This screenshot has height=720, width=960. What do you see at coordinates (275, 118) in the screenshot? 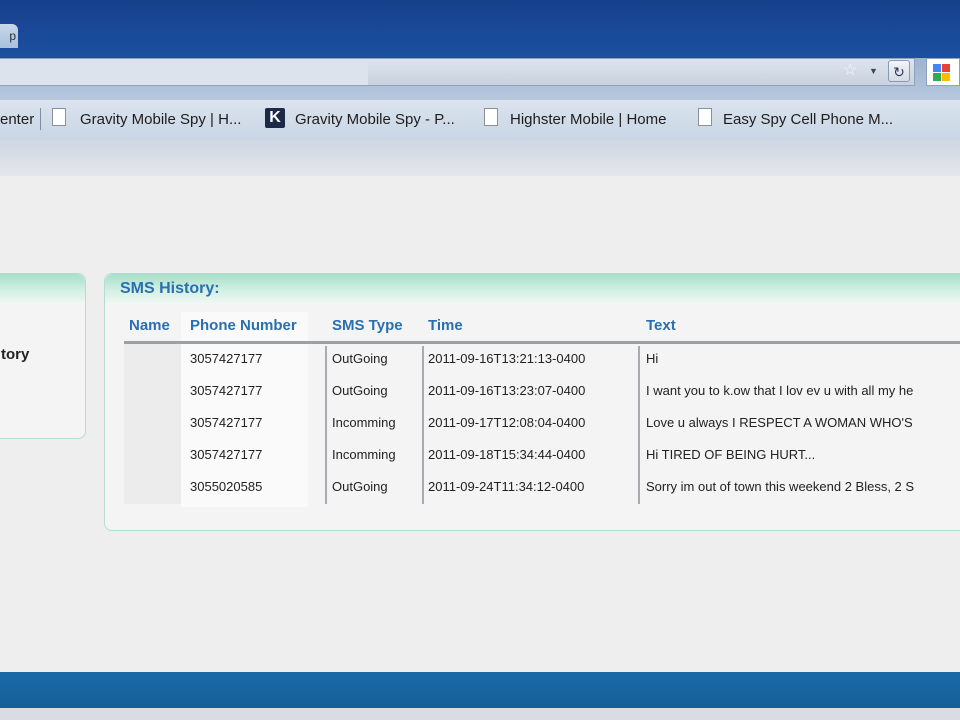
I see `k-logo-icon: K` at bounding box center [275, 118].